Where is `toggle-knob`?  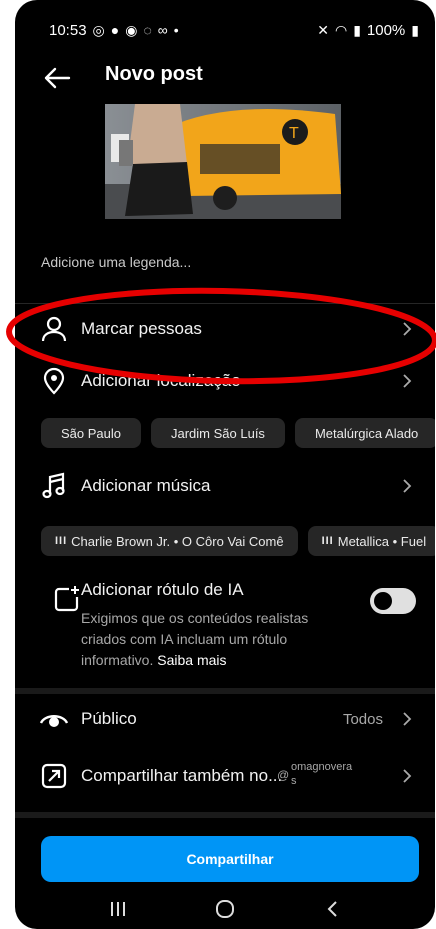 toggle-knob is located at coordinates (383, 601).